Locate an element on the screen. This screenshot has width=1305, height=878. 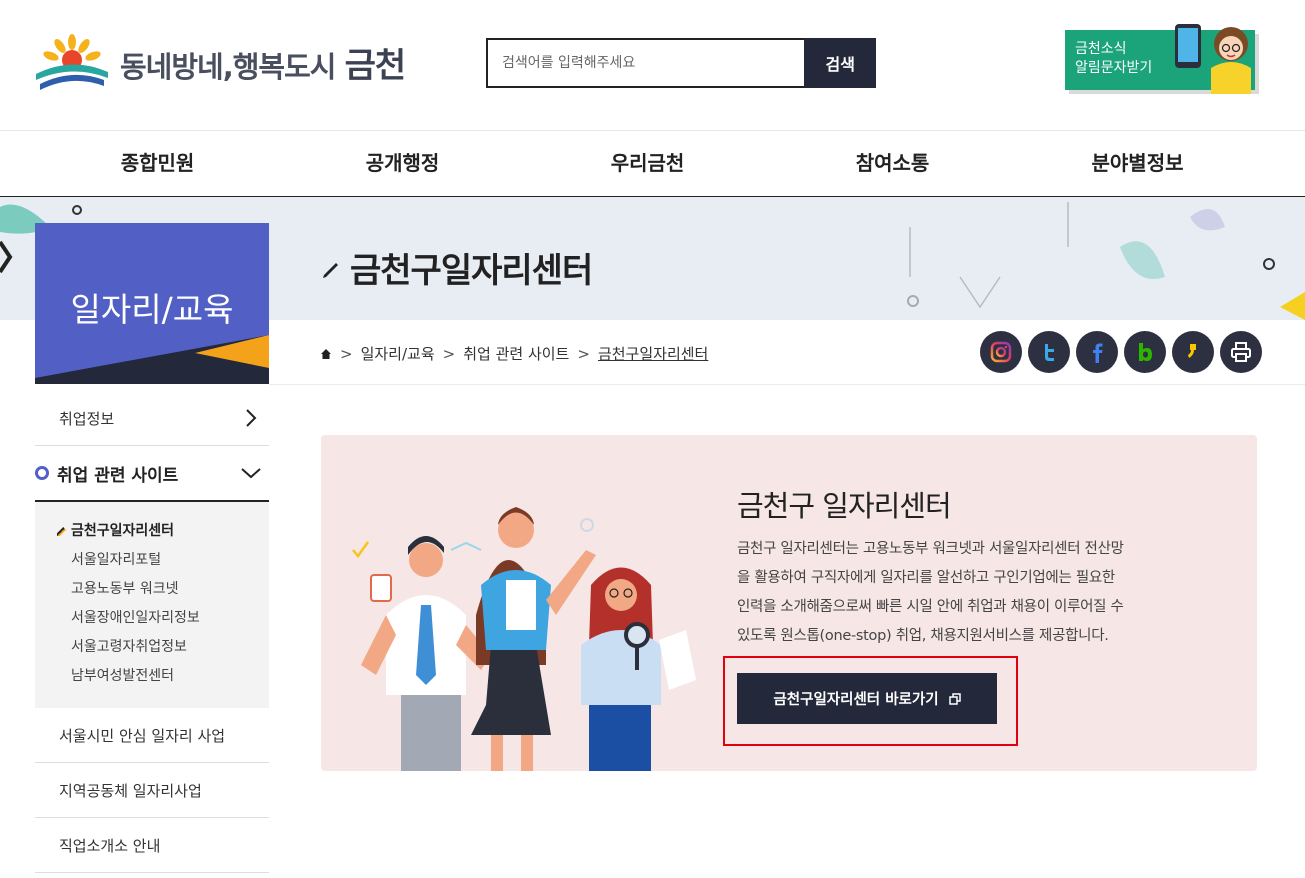
chevron-down-icon is located at coordinates (251, 473).